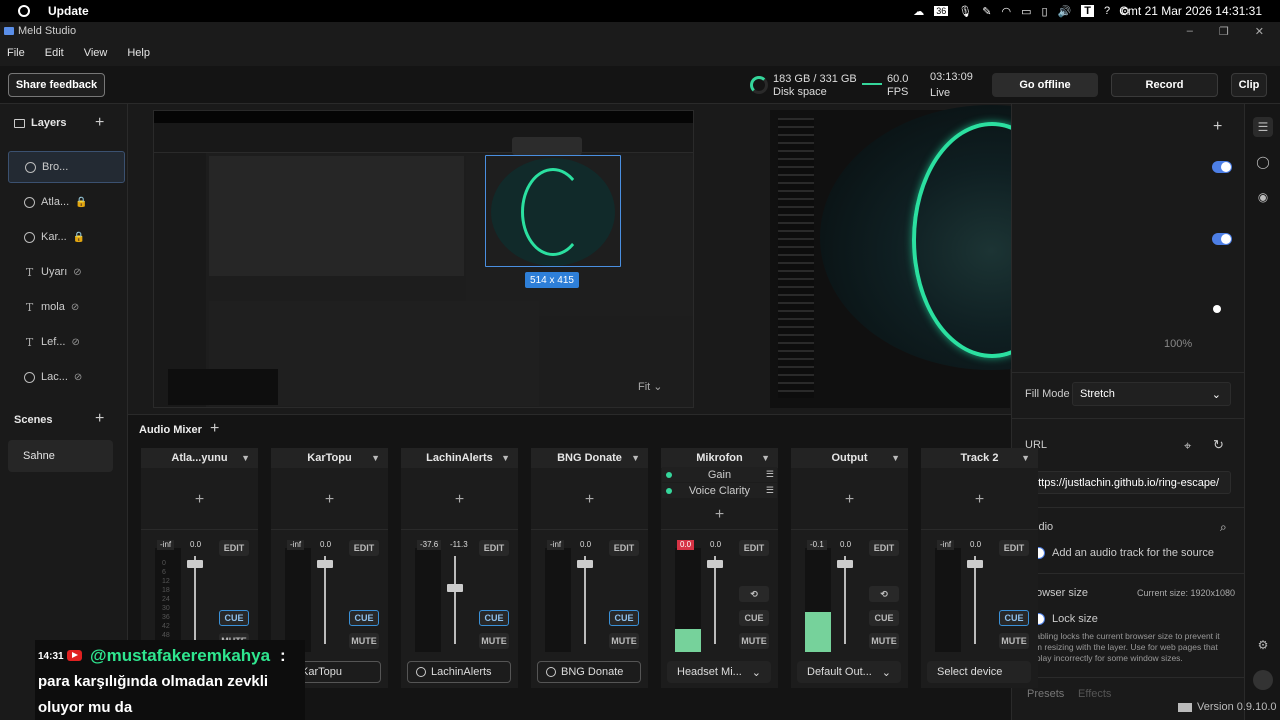 This screenshot has width=1280, height=720. What do you see at coordinates (459, 672) in the screenshot?
I see `device-select: LachinAlerts` at bounding box center [459, 672].